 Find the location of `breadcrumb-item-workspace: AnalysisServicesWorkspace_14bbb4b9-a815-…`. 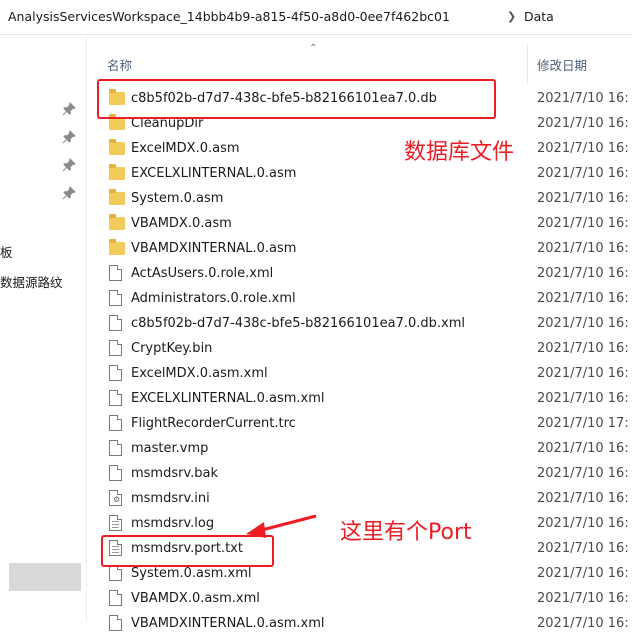

breadcrumb-item-workspace: AnalysisServicesWorkspace_14bbb4b9-a815-… is located at coordinates (229, 17).